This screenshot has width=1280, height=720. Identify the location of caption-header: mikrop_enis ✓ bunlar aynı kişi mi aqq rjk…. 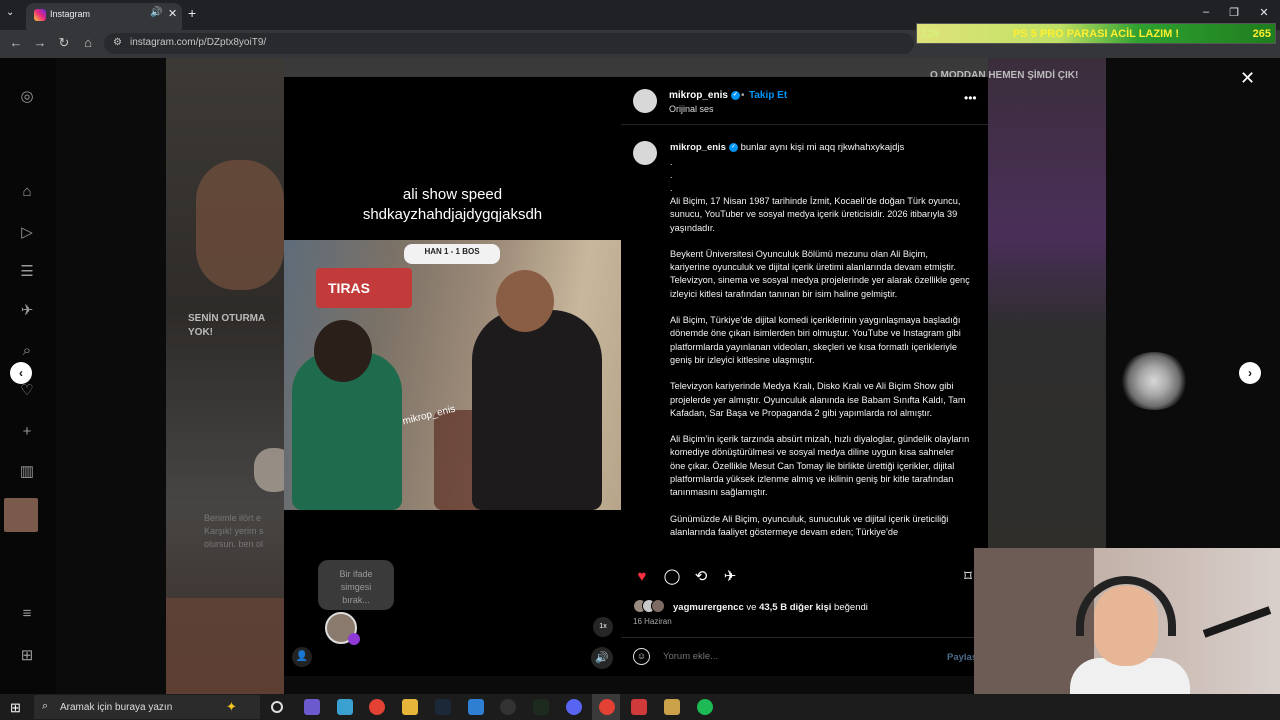
(787, 147).